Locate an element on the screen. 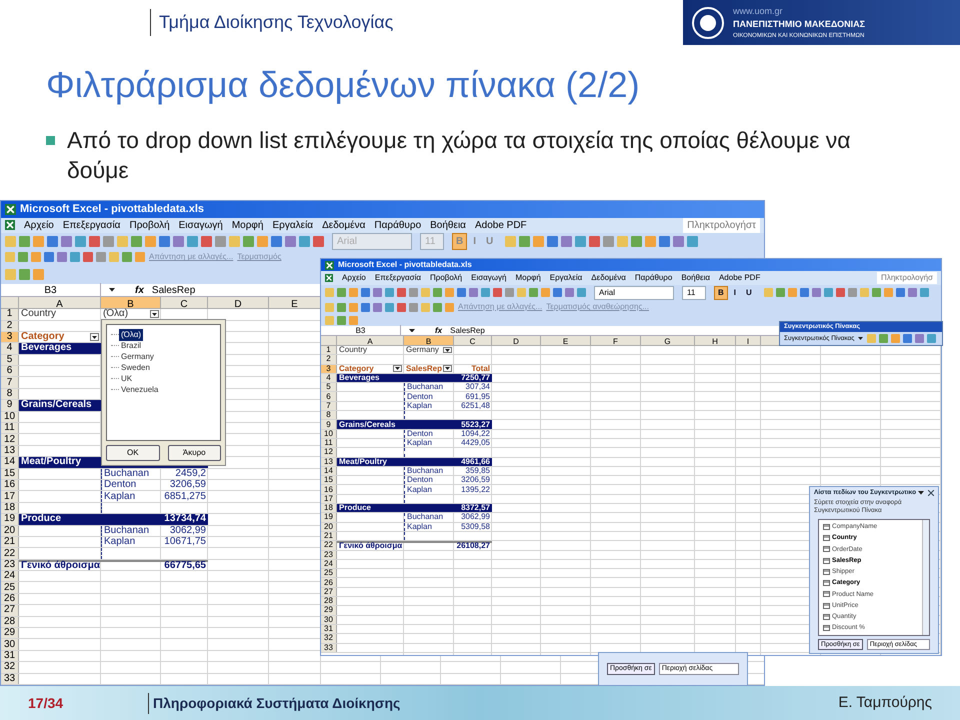 The image size is (960, 720). filter-option: Germany is located at coordinates (137, 356).